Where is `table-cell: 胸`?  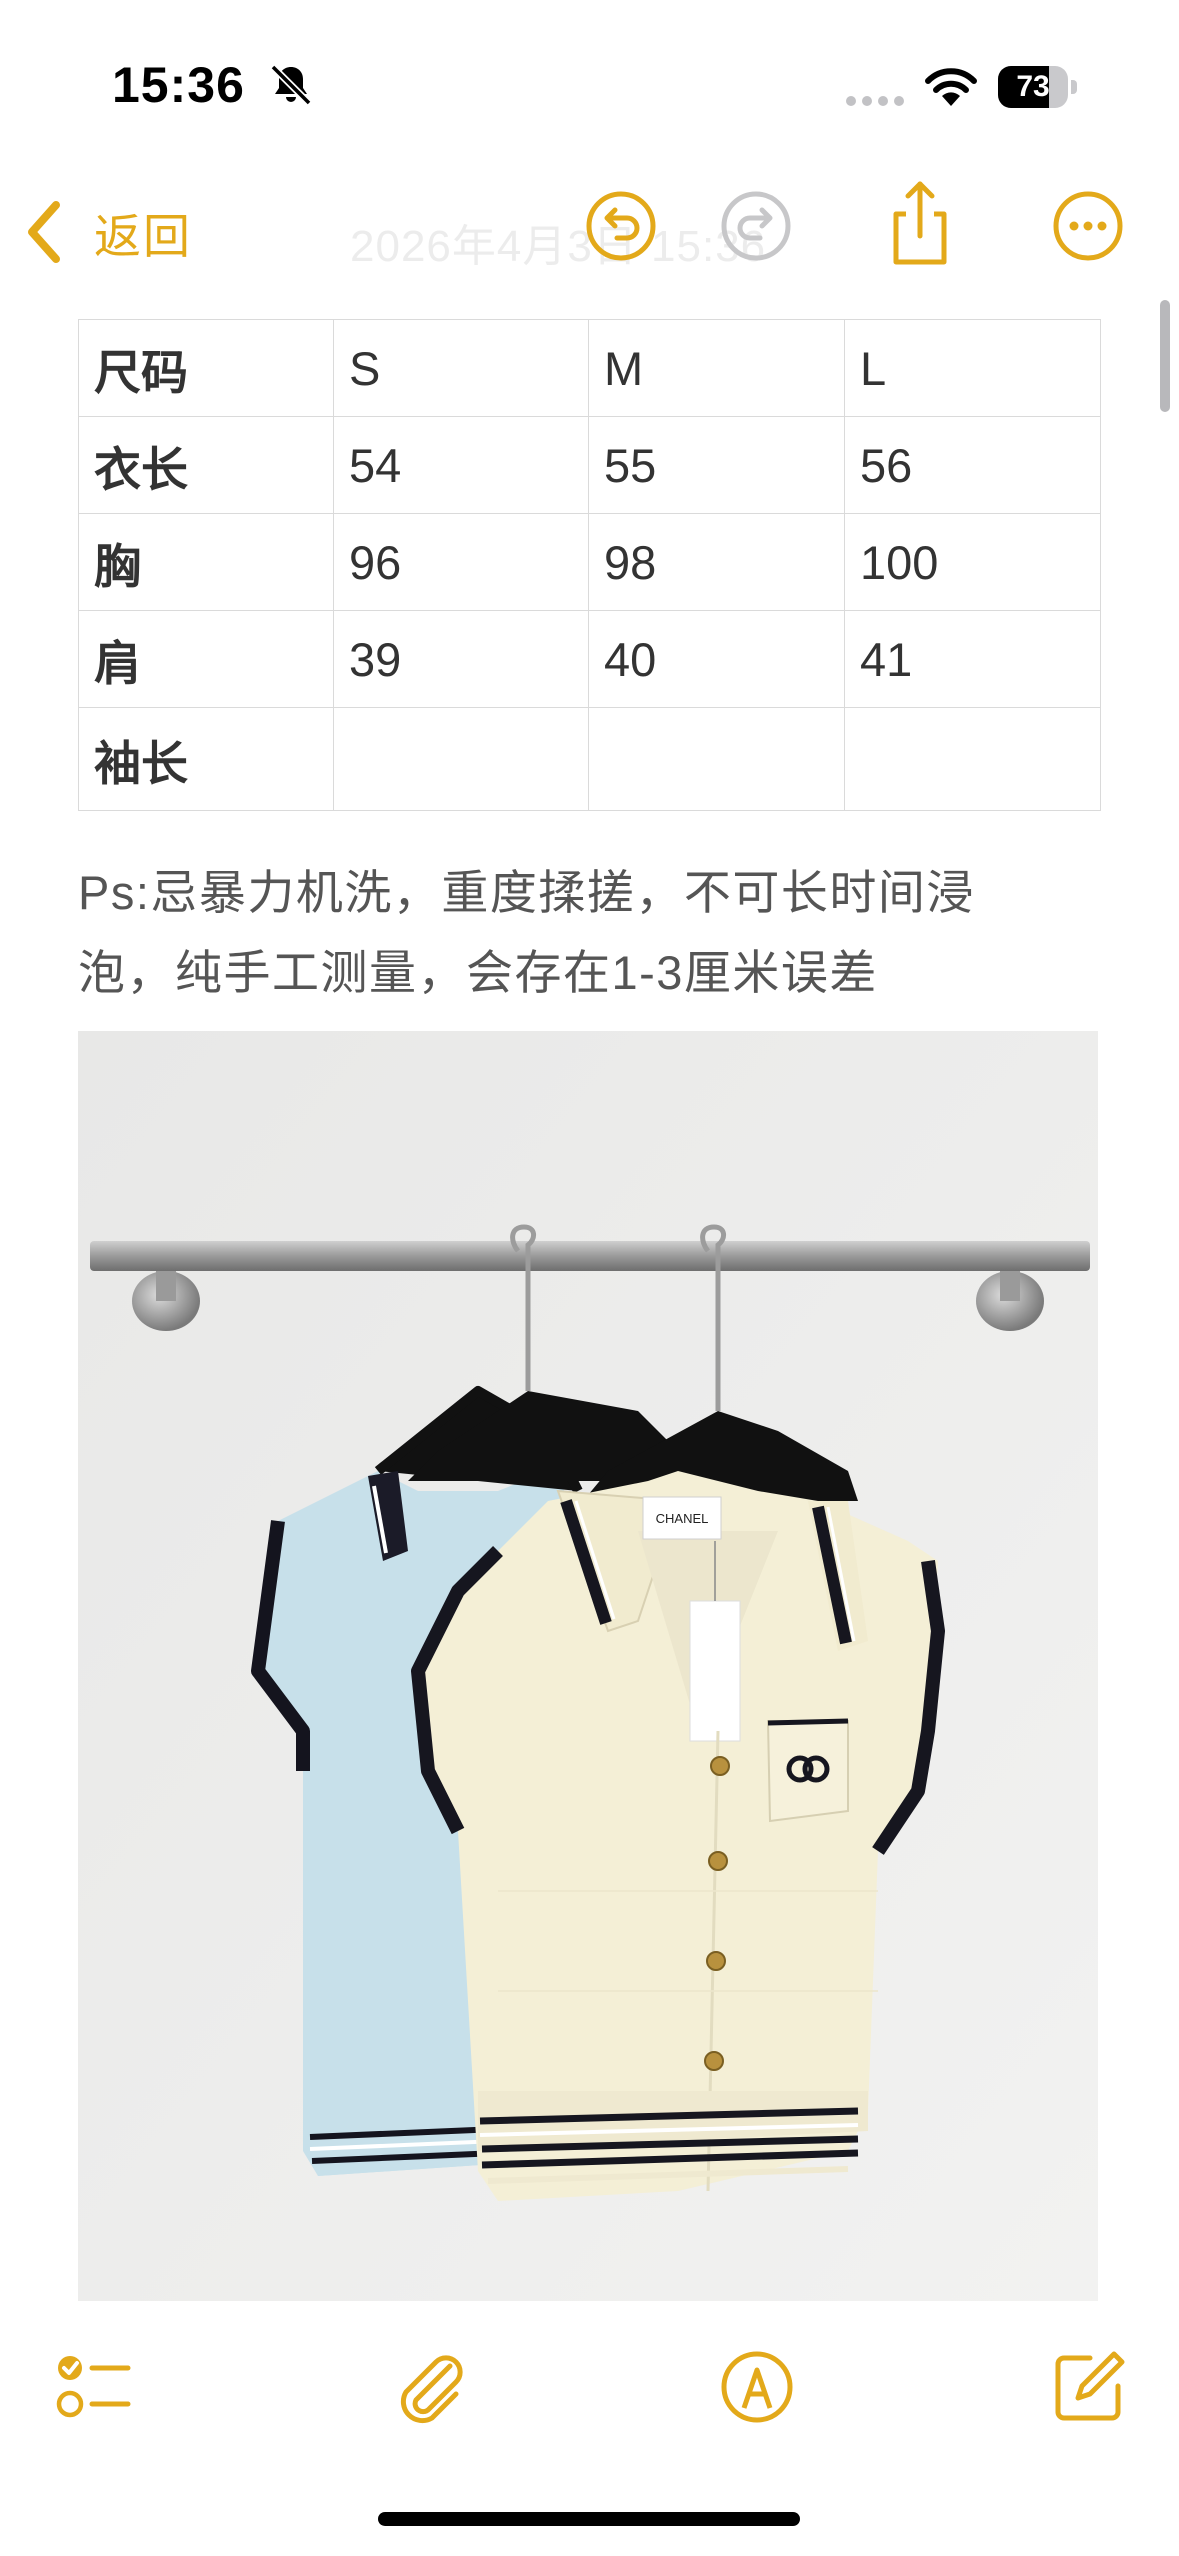 table-cell: 胸 is located at coordinates (206, 562).